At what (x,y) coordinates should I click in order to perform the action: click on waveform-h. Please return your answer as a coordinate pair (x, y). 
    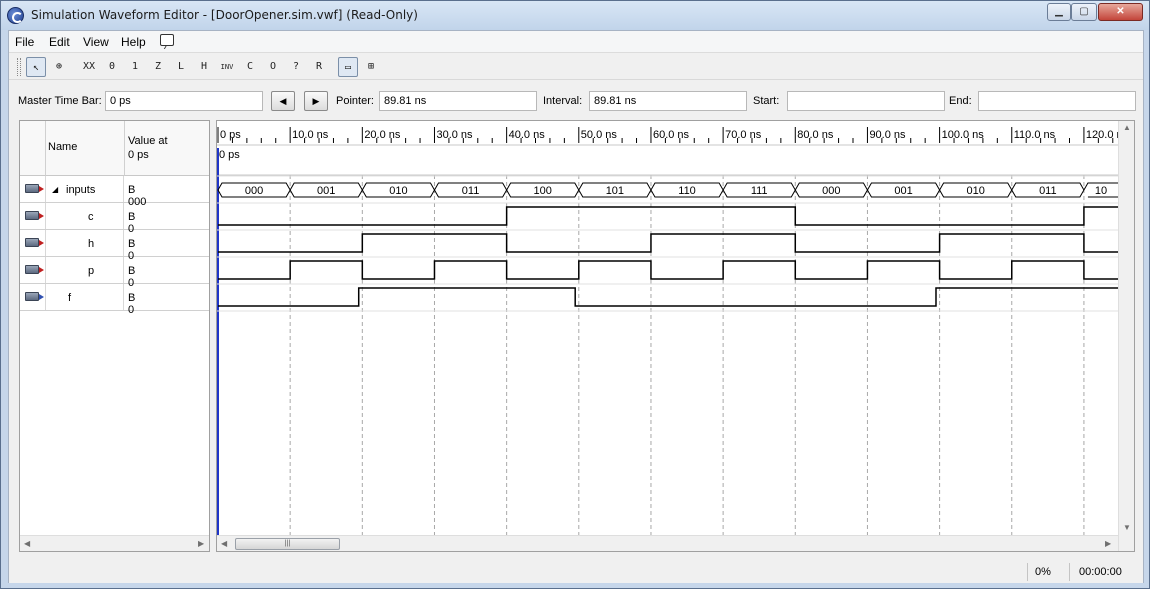
    Looking at the image, I should click on (668, 243).